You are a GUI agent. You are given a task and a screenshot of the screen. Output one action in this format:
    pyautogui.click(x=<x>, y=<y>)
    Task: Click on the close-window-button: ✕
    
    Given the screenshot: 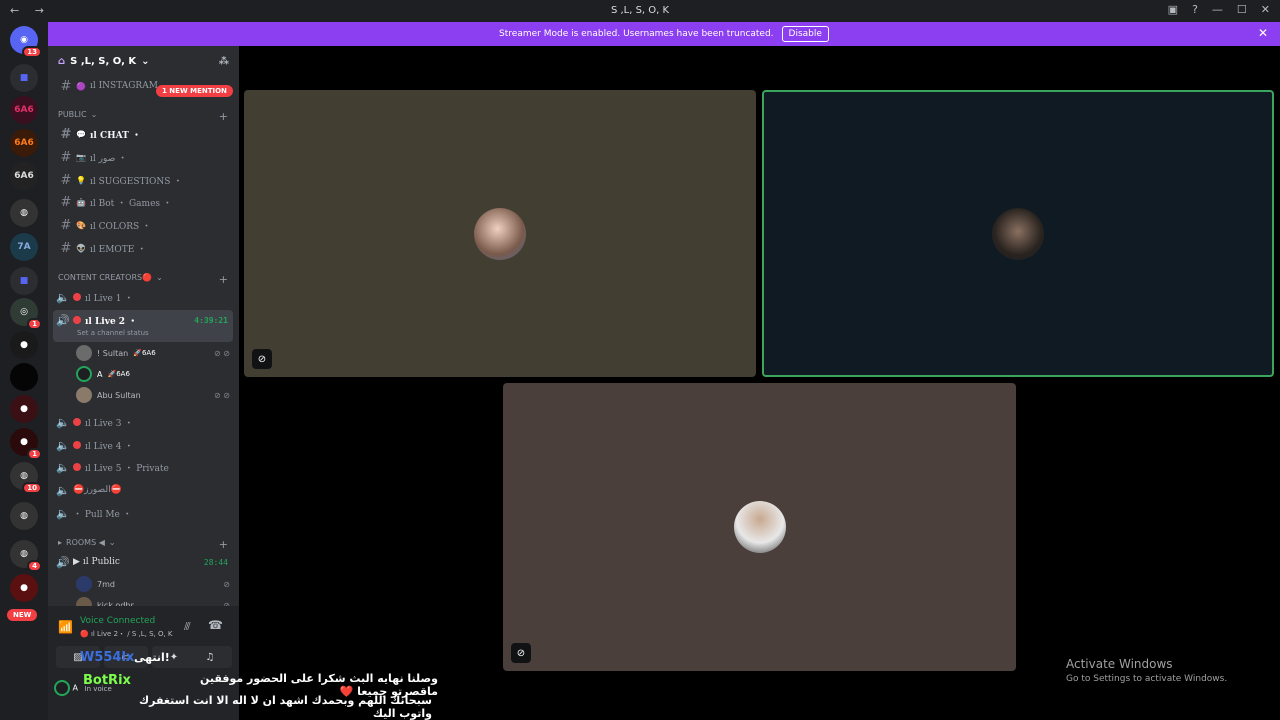 What is the action you would take?
    pyautogui.click(x=1265, y=9)
    